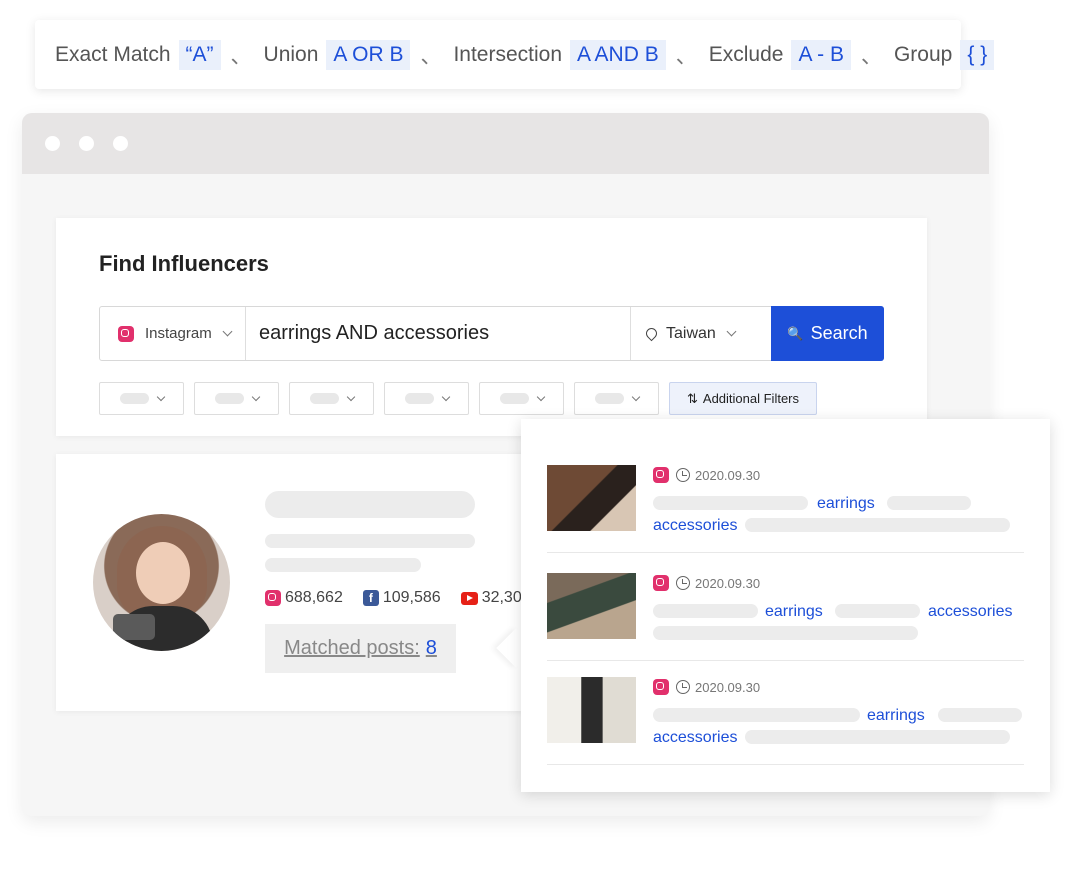 The height and width of the screenshot is (870, 1075). Describe the element at coordinates (370, 504) in the screenshot. I see `name-placeholder` at that location.